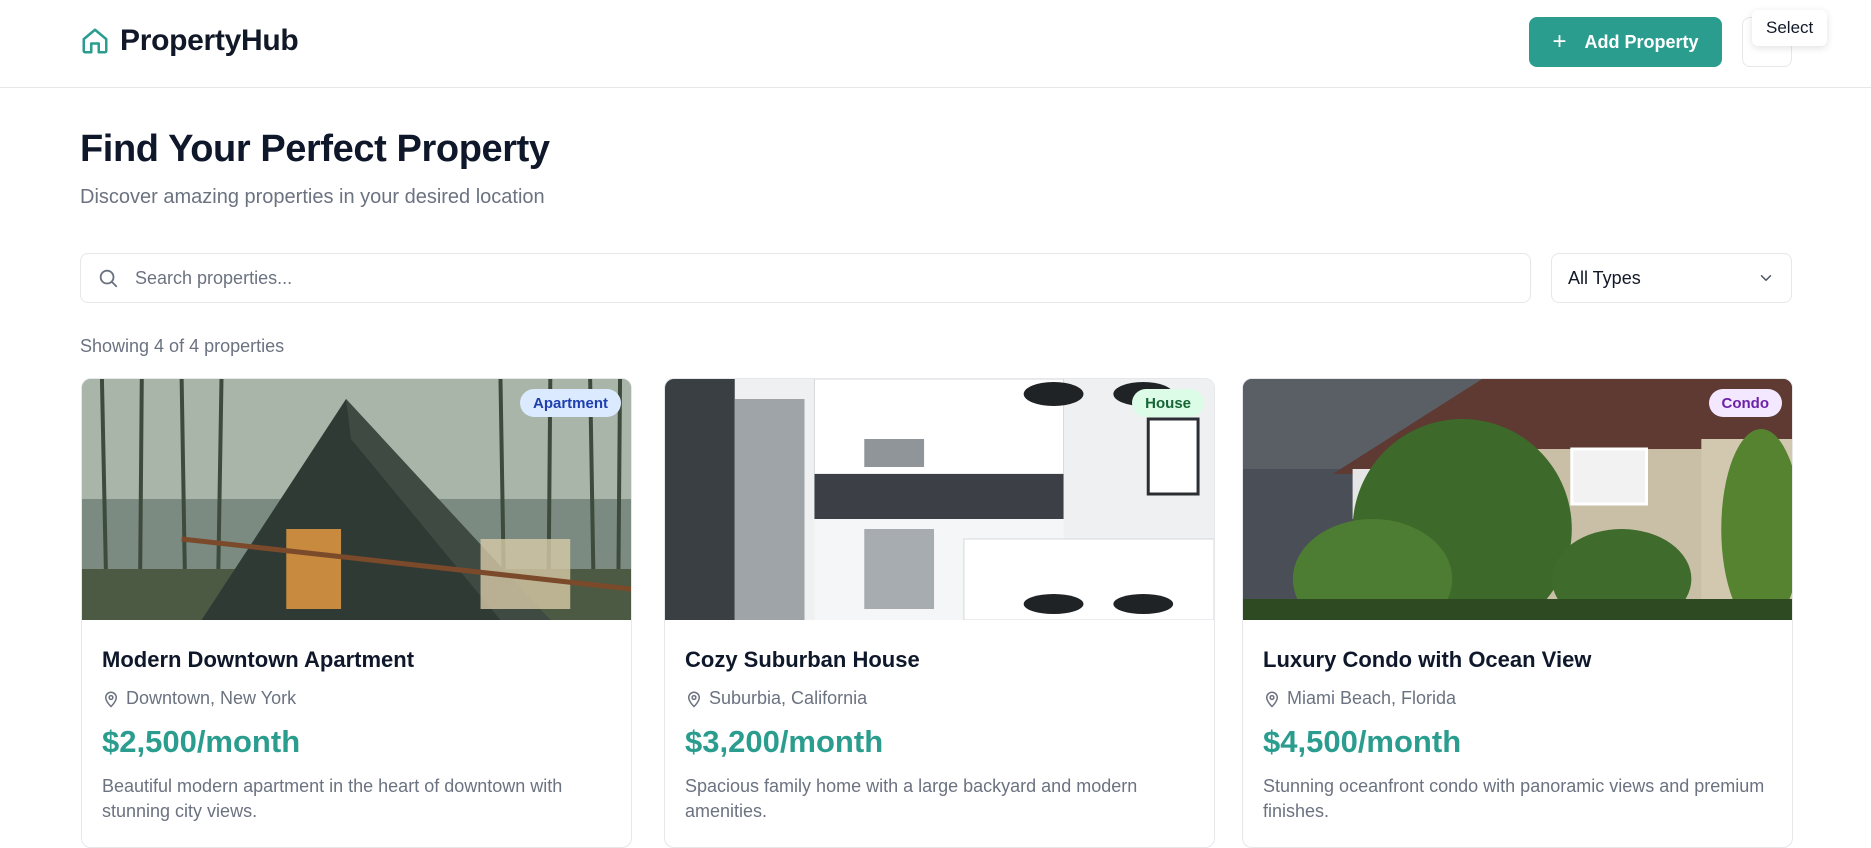  What do you see at coordinates (939, 698) in the screenshot?
I see `property-location: Suburbia, California` at bounding box center [939, 698].